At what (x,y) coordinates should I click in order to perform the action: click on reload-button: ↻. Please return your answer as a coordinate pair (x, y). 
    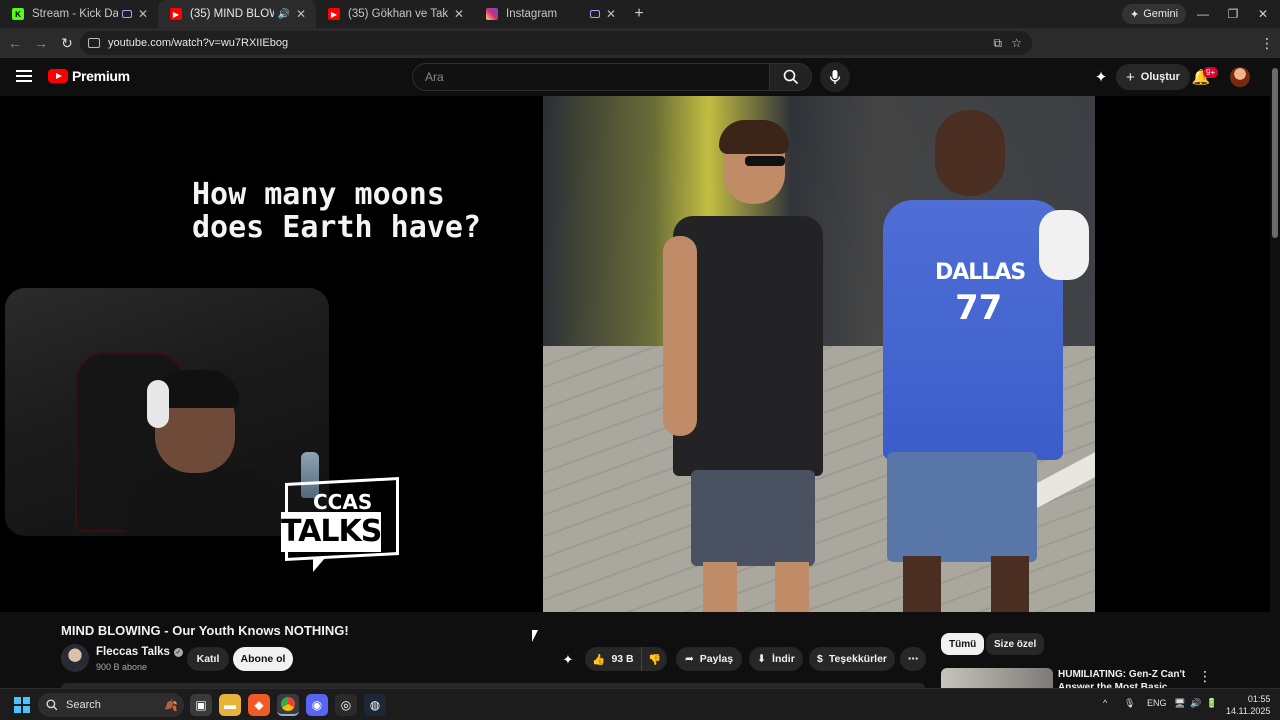
    Looking at the image, I should click on (67, 43).